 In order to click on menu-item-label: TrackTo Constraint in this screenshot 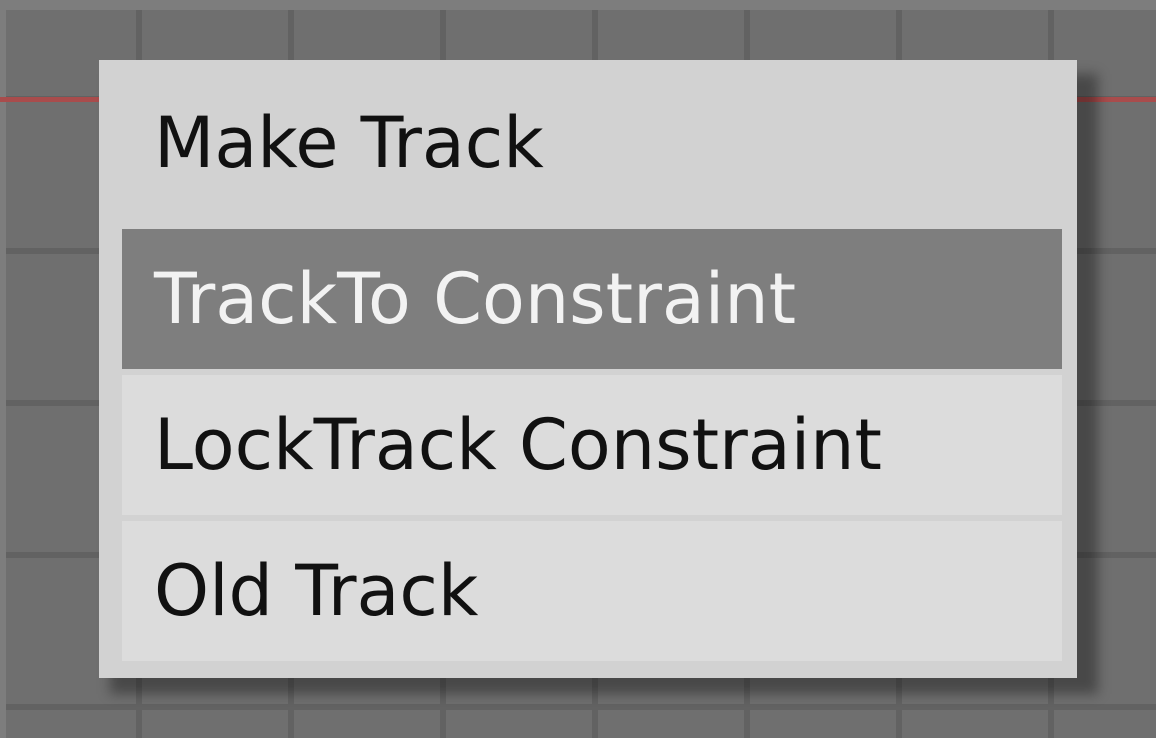, I will do `click(475, 299)`.